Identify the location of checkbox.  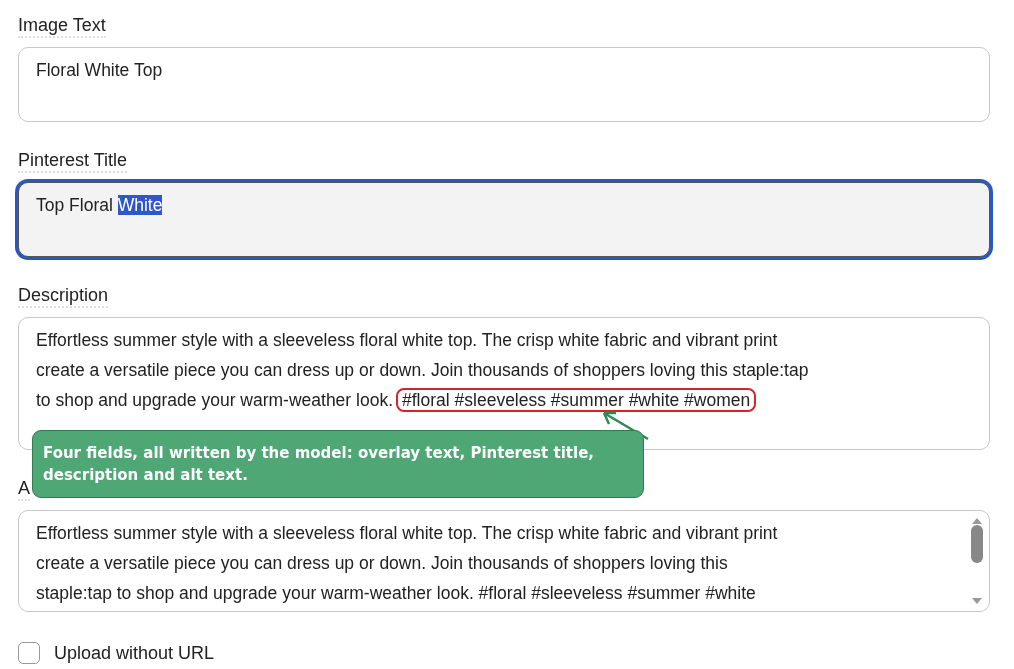
(29, 653).